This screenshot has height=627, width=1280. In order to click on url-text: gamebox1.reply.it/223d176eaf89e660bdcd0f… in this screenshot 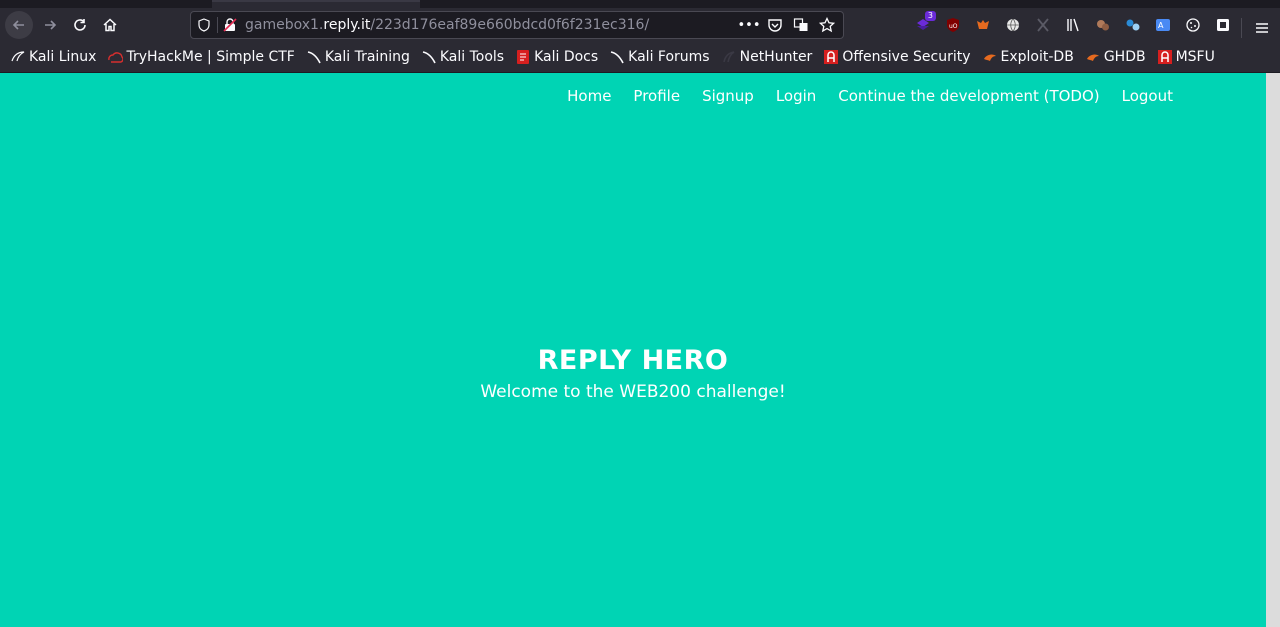, I will do `click(447, 25)`.